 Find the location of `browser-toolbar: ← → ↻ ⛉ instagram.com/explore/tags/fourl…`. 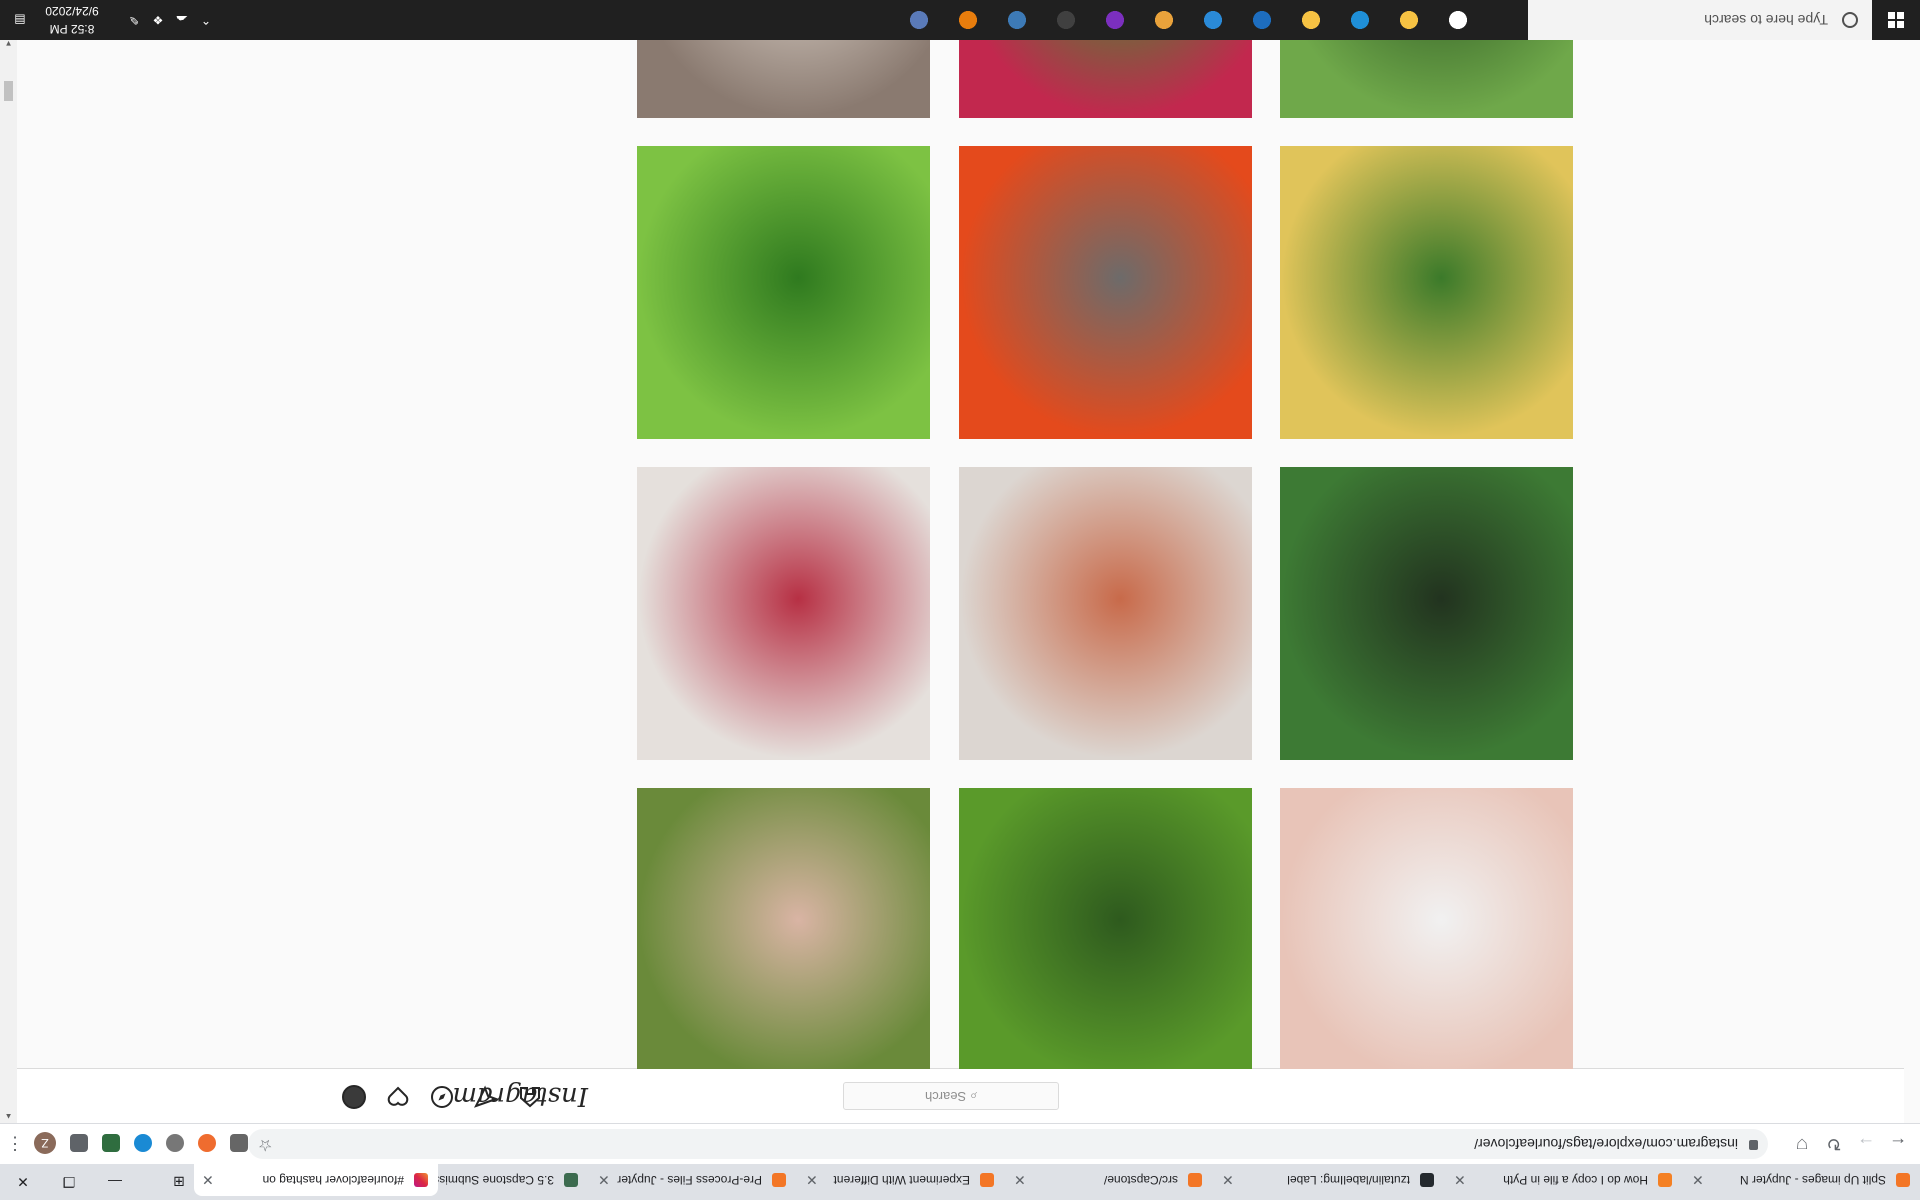

browser-toolbar: ← → ↻ ⛉ instagram.com/explore/tags/fourl… is located at coordinates (960, 1143).